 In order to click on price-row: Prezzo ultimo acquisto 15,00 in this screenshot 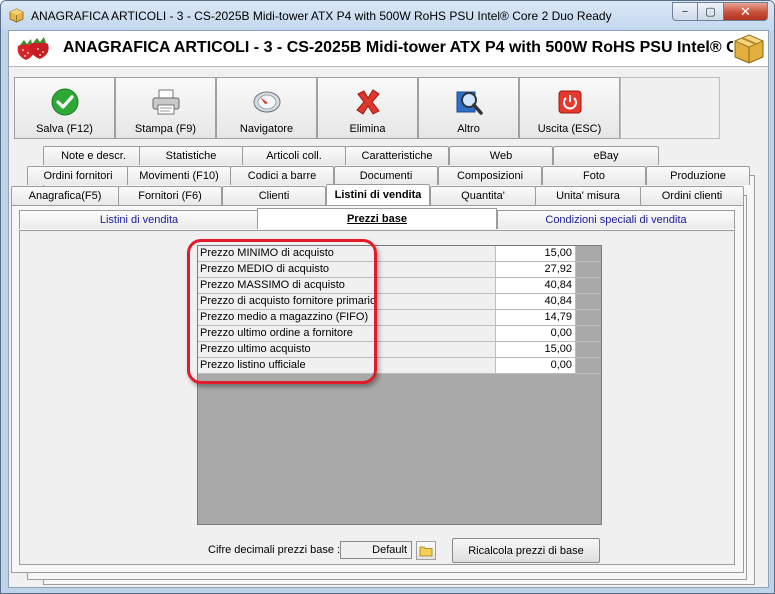, I will do `click(399, 350)`.